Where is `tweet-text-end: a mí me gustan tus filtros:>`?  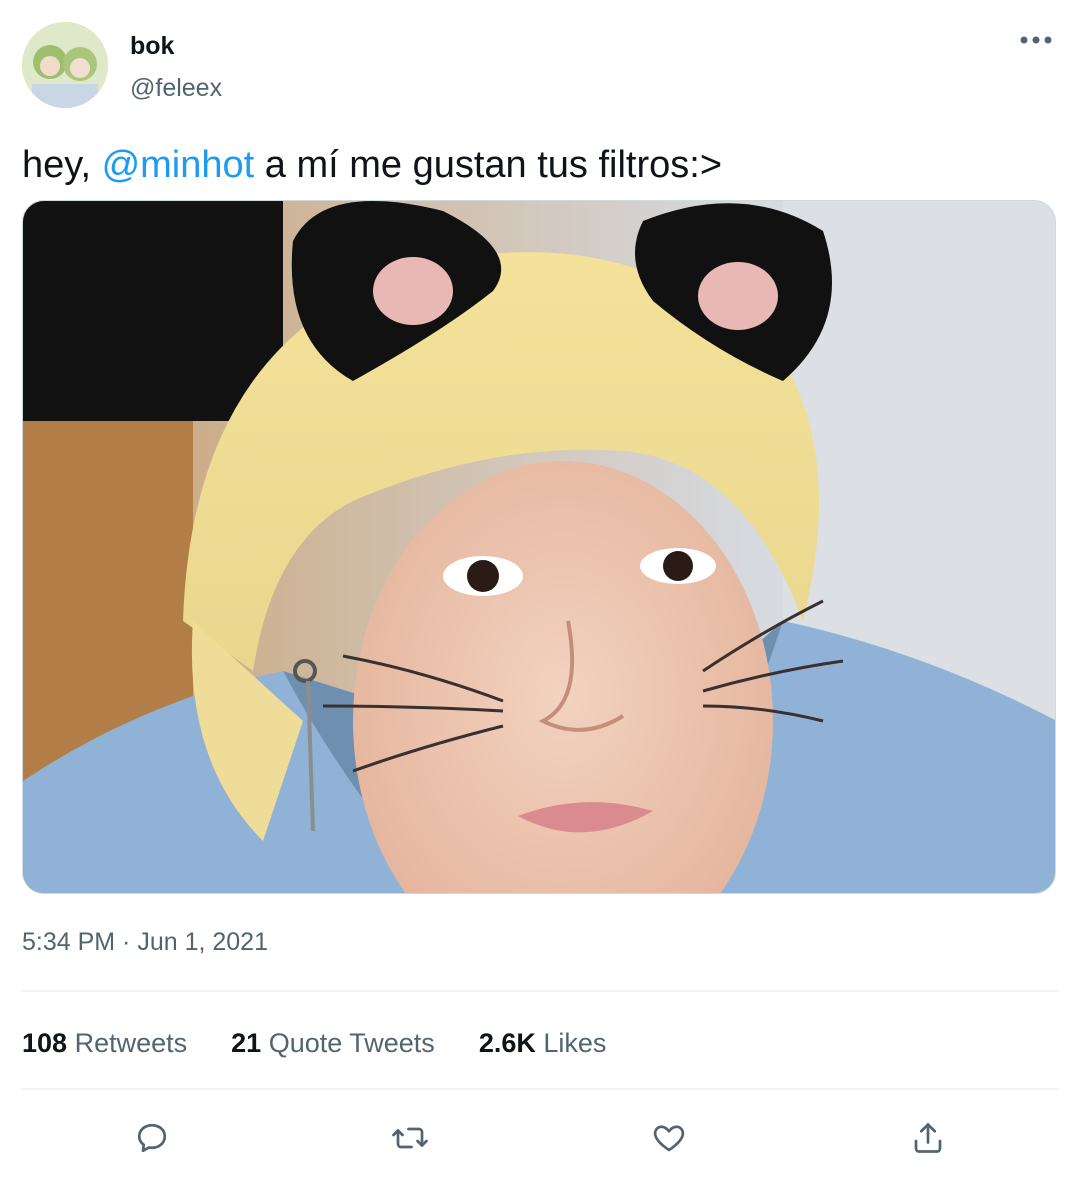
tweet-text-end: a mí me gustan tus filtros:> is located at coordinates (488, 165).